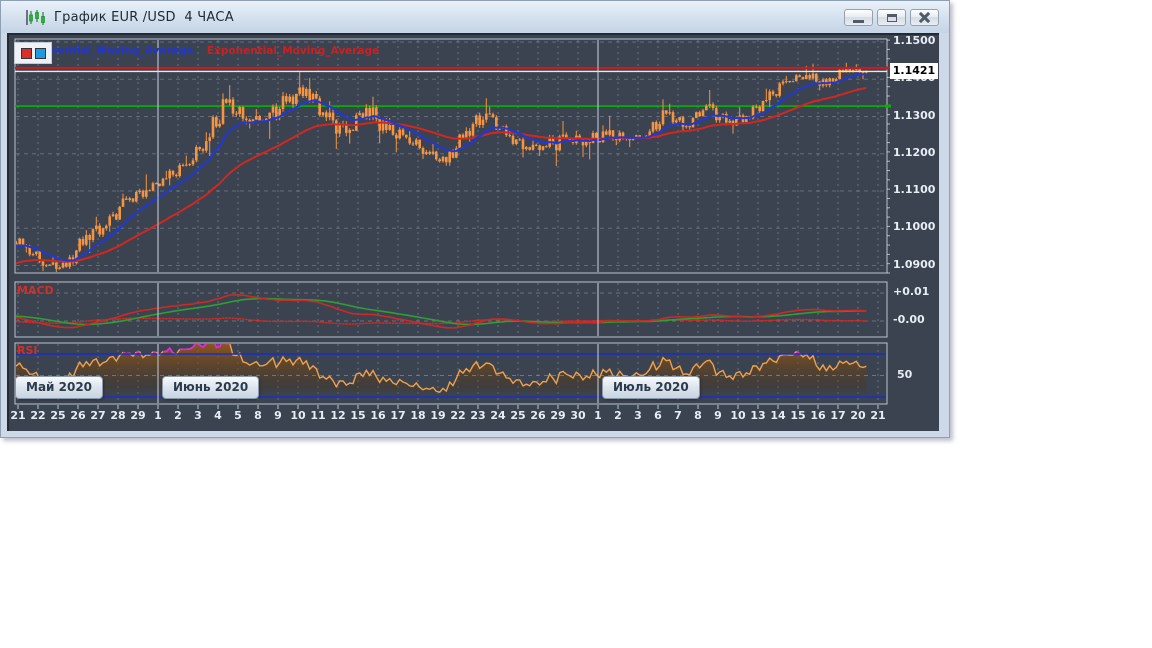 The height and width of the screenshot is (648, 1152). What do you see at coordinates (651, 387) in the screenshot?
I see `month-label: Июль 2020` at bounding box center [651, 387].